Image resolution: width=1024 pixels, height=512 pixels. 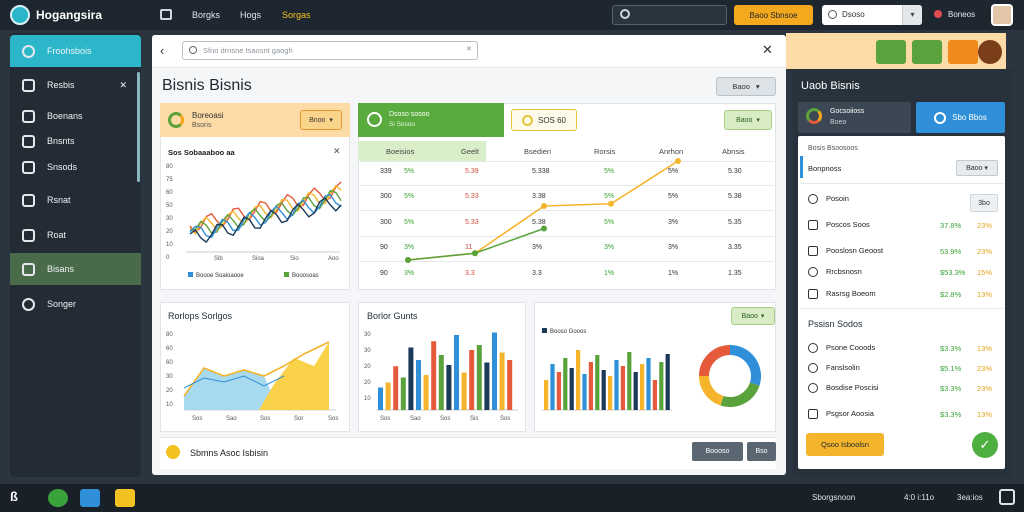 What do you see at coordinates (960, 117) in the screenshot?
I see `right-action-button: Sbo Bbos` at bounding box center [960, 117].